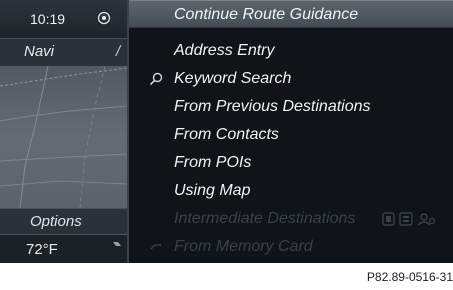 The image size is (453, 290). Describe the element at coordinates (48, 19) in the screenshot. I see `clock: 10:19` at that location.